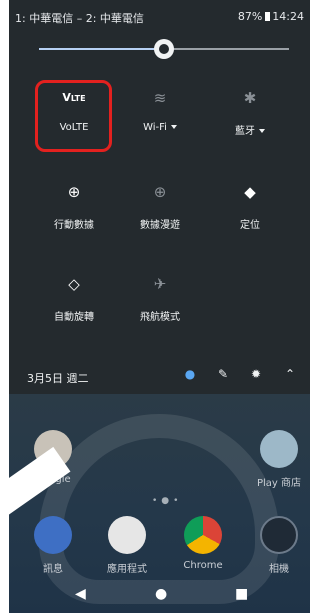 The image size is (320, 613). I want to click on camera-icon, so click(279, 535).